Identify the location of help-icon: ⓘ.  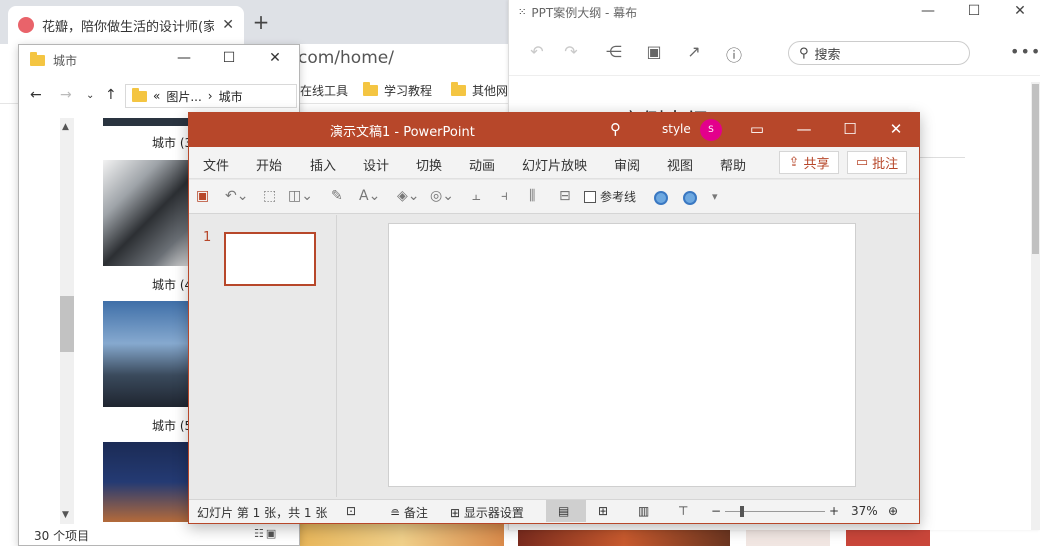
(734, 54).